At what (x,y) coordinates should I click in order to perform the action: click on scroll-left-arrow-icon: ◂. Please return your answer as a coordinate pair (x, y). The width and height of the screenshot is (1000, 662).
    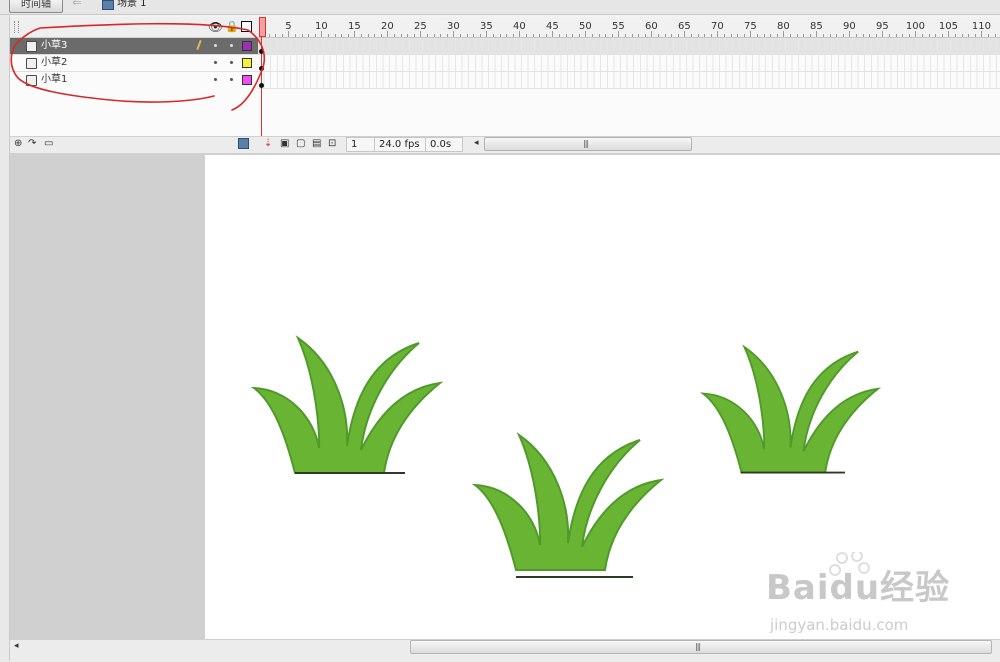
    Looking at the image, I should click on (16, 646).